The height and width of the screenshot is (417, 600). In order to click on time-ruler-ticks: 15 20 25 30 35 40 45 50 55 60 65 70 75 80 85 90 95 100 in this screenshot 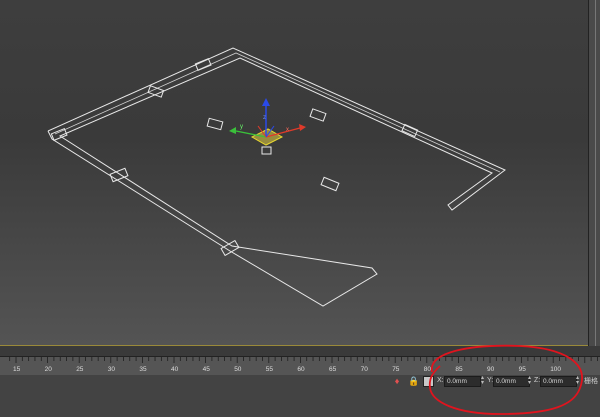, I will do `click(303, 365)`.